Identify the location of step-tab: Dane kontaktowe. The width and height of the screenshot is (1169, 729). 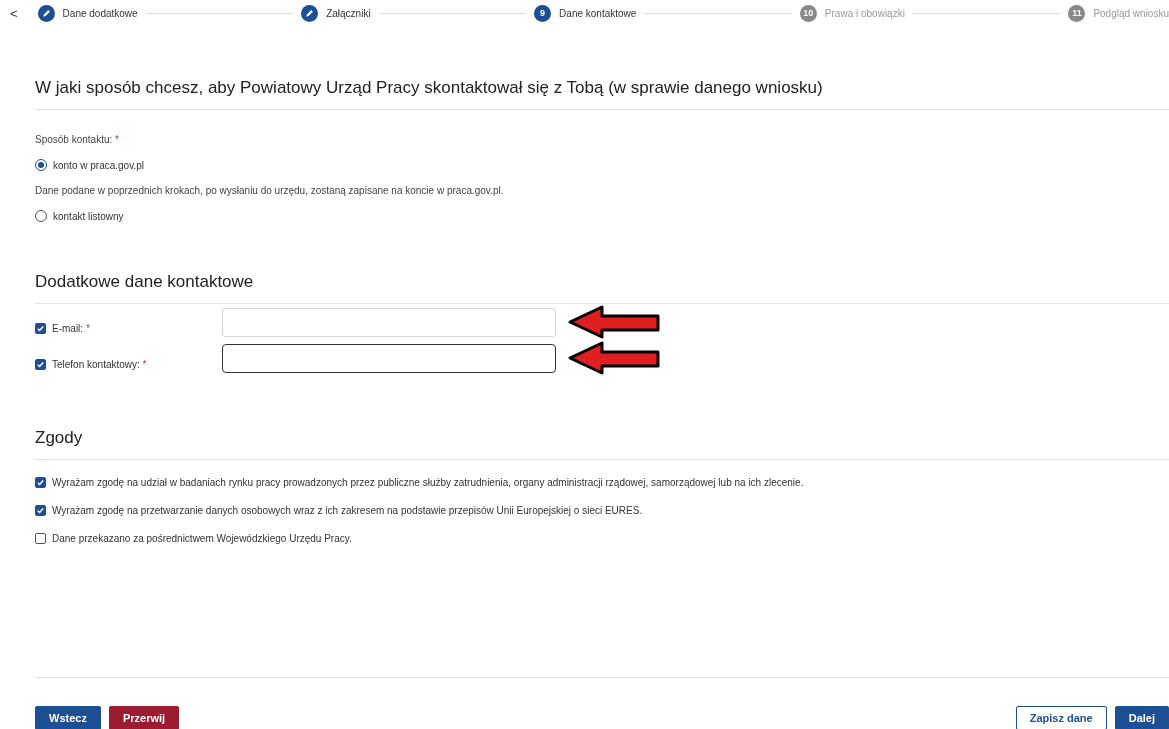
(598, 13).